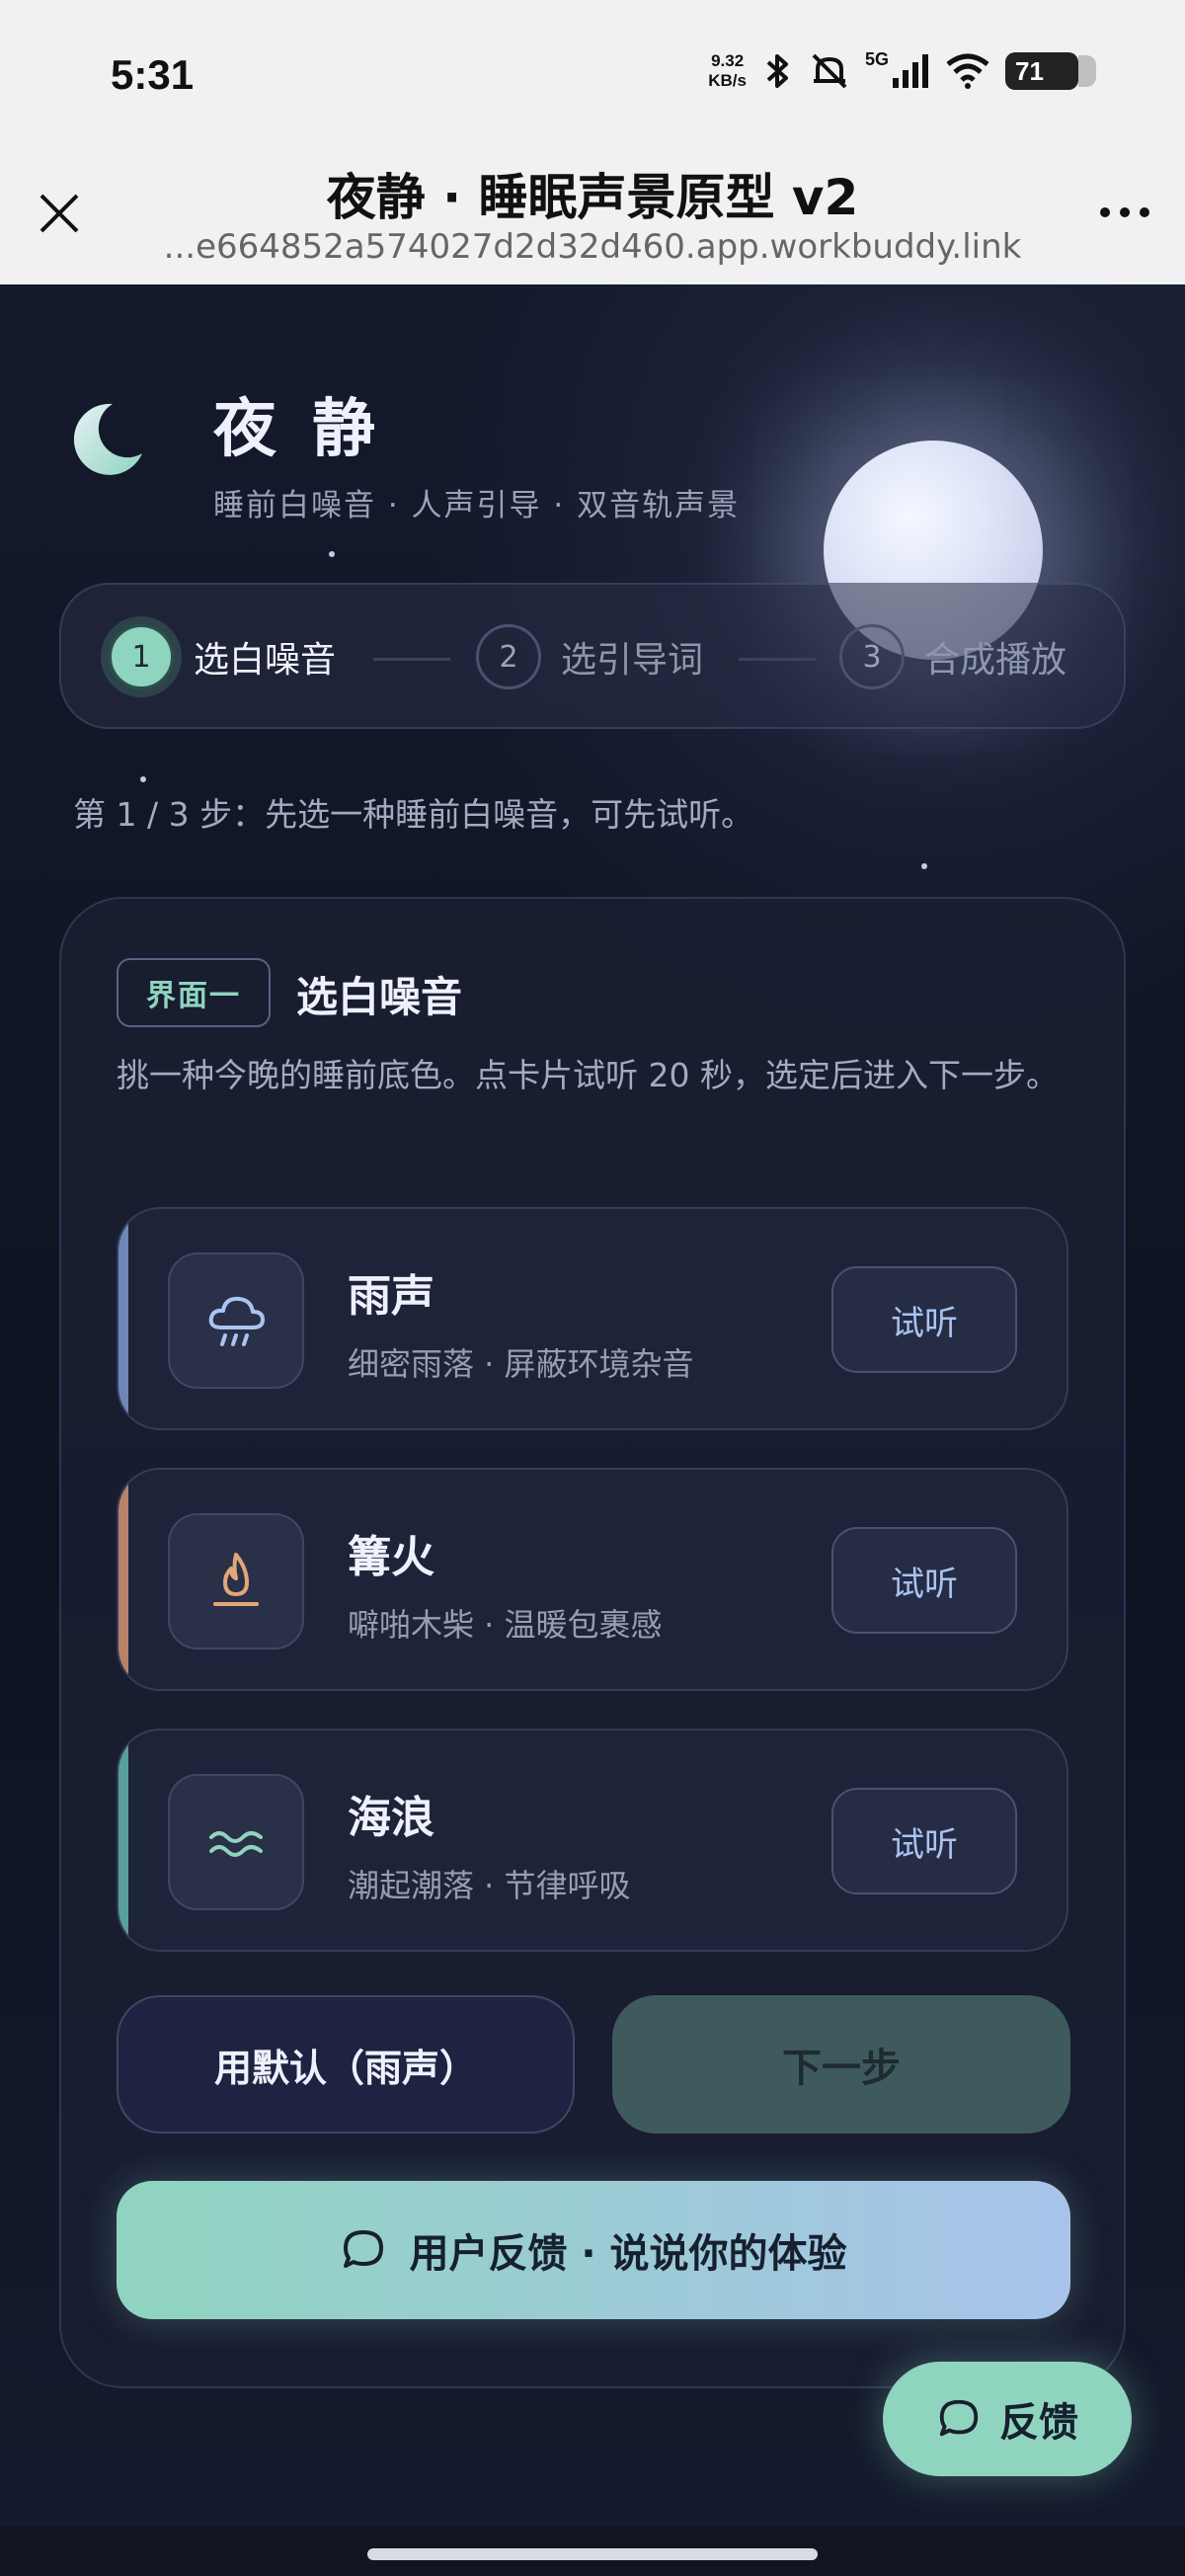 The height and width of the screenshot is (2576, 1185). Describe the element at coordinates (490, 1885) in the screenshot. I see `option-description: 潮起潮落 · 节律呼吸` at that location.